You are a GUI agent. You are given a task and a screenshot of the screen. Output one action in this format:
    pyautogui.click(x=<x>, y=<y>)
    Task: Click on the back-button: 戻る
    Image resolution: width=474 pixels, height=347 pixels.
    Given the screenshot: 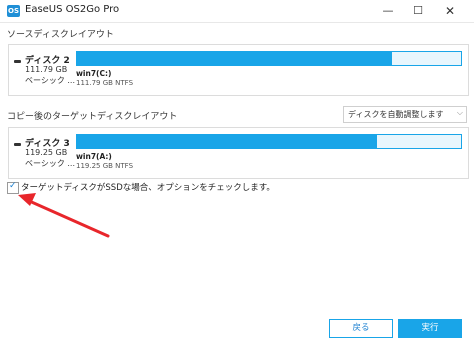 What is the action you would take?
    pyautogui.click(x=361, y=328)
    